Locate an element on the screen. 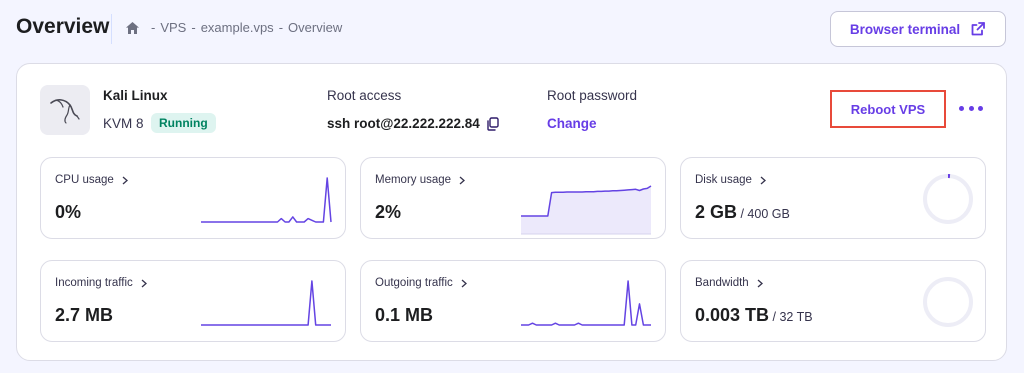  home-icon is located at coordinates (132, 28).